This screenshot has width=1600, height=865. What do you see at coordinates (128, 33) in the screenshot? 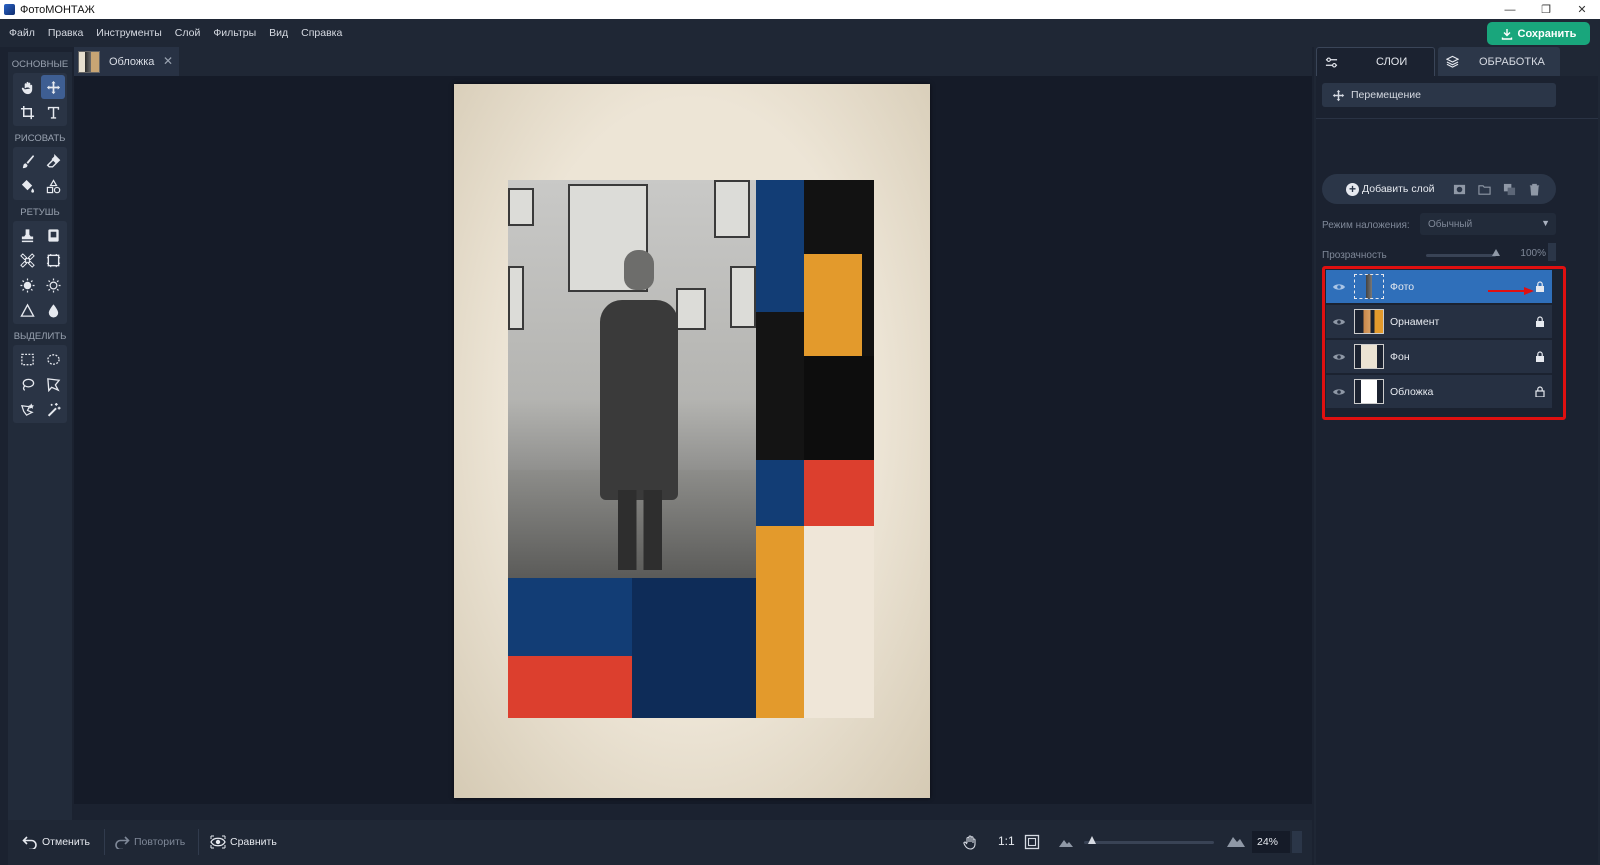
I see `menu-tools: Инструменты` at bounding box center [128, 33].